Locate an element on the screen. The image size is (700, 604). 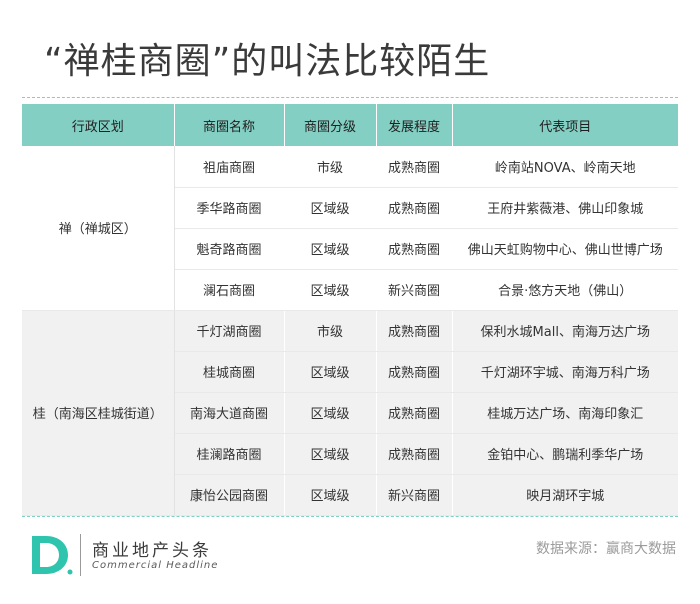
circle-name-cell: 桂城商圈 is located at coordinates (229, 372).